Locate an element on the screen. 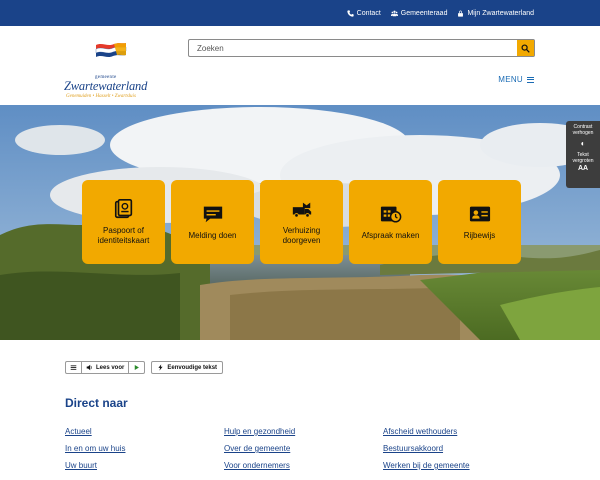 This screenshot has width=600, height=480. contact-label: Contact is located at coordinates (368, 13).